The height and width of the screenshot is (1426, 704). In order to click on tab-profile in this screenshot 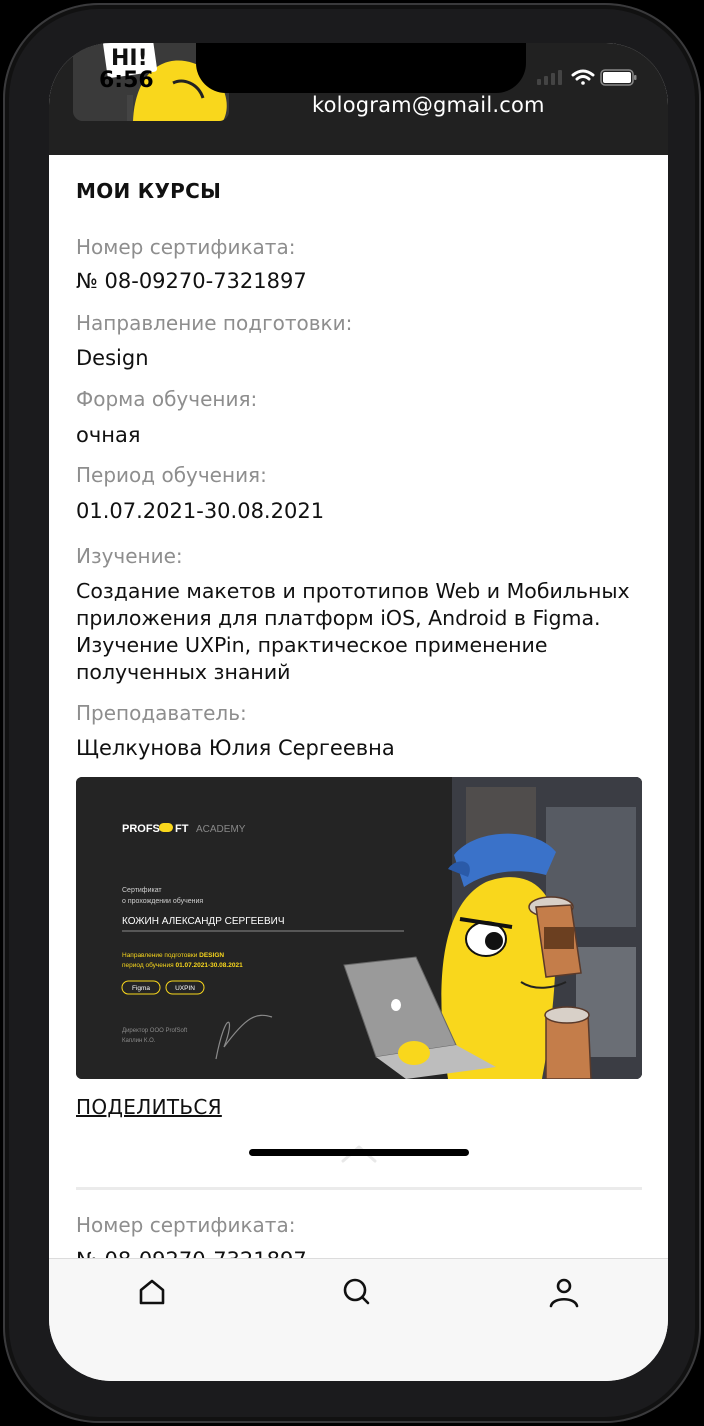, I will do `click(564, 1292)`.